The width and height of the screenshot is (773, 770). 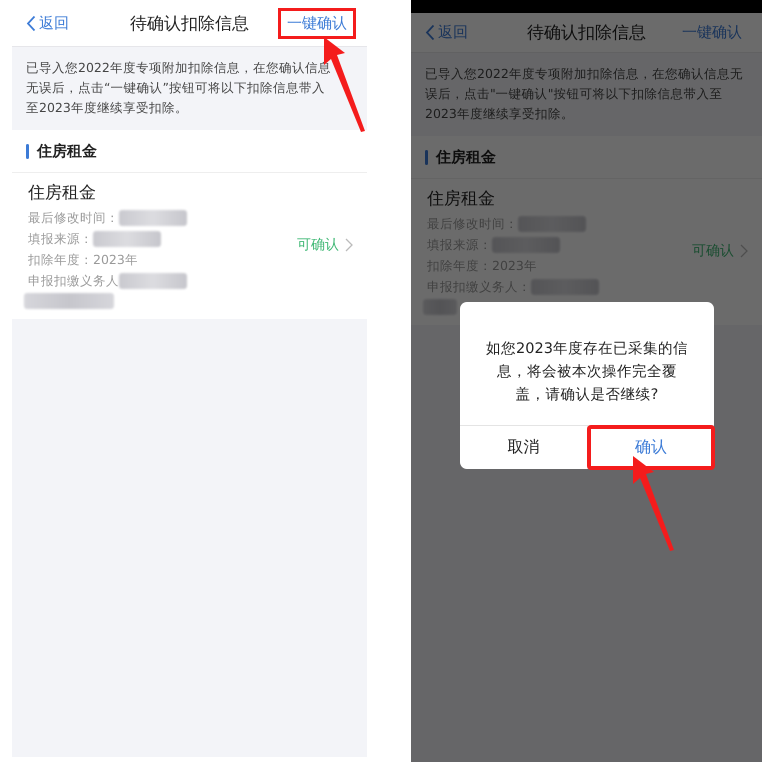 I want to click on cancel-button: 取消, so click(x=523, y=447).